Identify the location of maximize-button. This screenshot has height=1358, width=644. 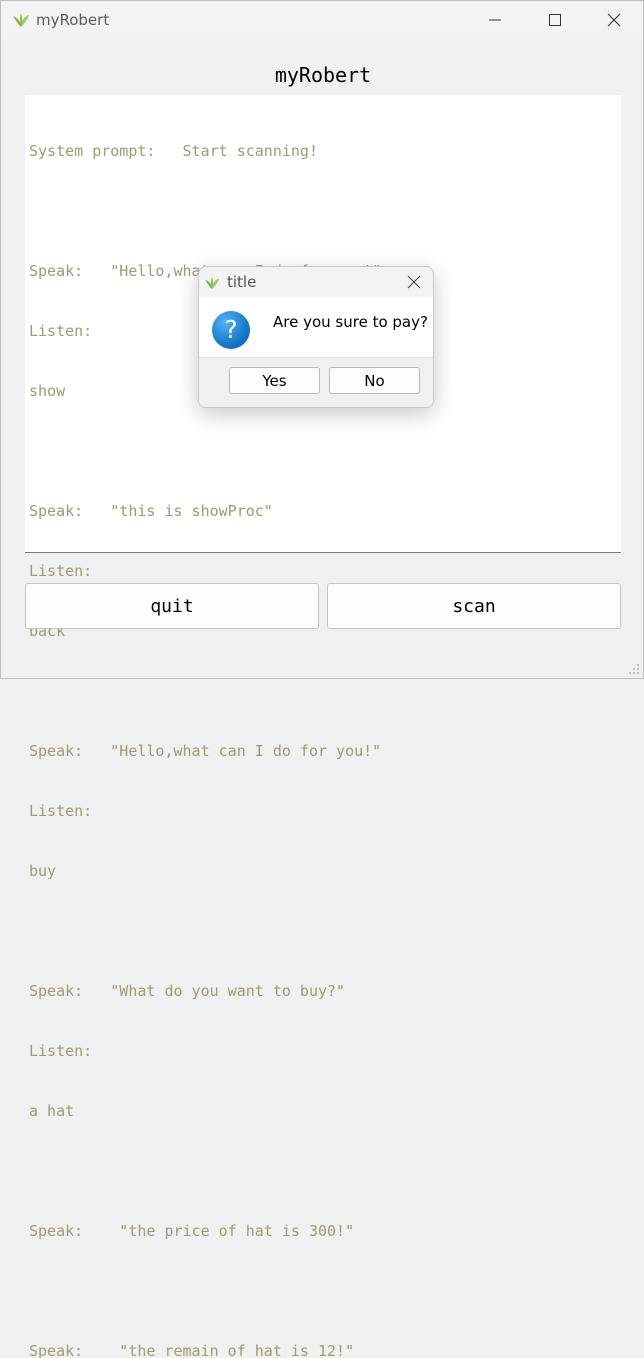
(555, 20).